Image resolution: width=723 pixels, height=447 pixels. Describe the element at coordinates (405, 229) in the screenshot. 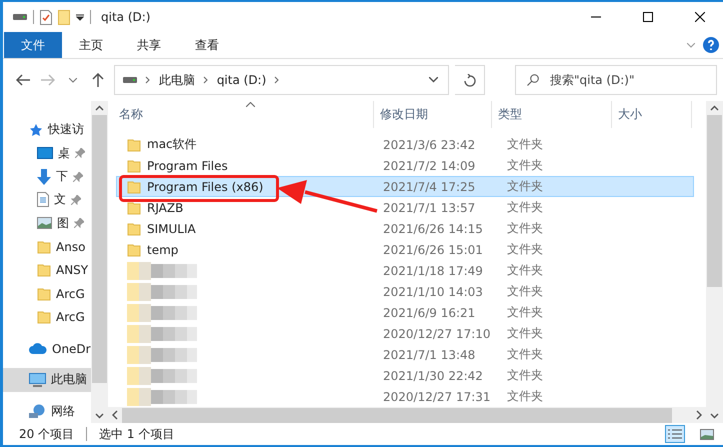

I see `file-row: SIMULIA 2021/6/26 14:15 文件夹` at that location.